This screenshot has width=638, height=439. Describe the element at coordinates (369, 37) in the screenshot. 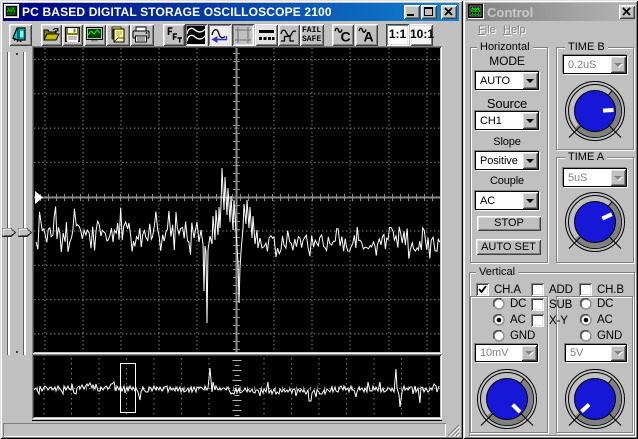

I see `svg-text: A` at that location.